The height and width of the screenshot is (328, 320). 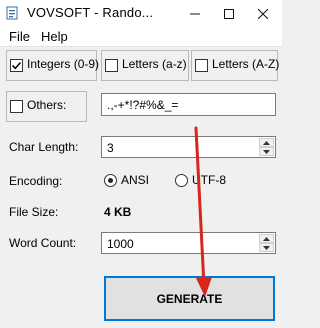 I want to click on encoding-label: Encoding:, so click(x=36, y=181).